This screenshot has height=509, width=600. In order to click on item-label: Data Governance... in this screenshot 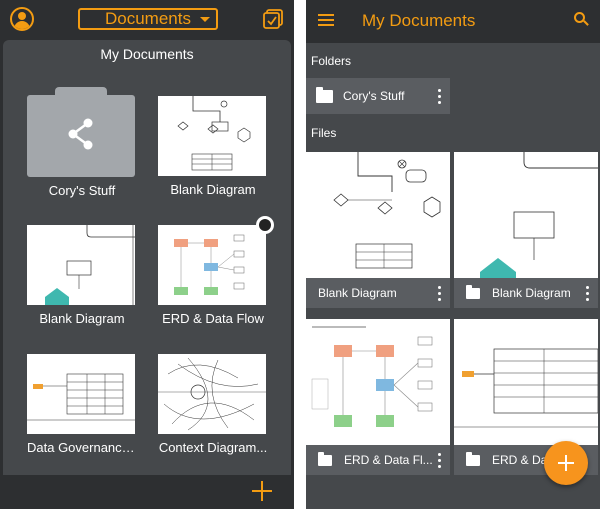, I will do `click(82, 447)`.